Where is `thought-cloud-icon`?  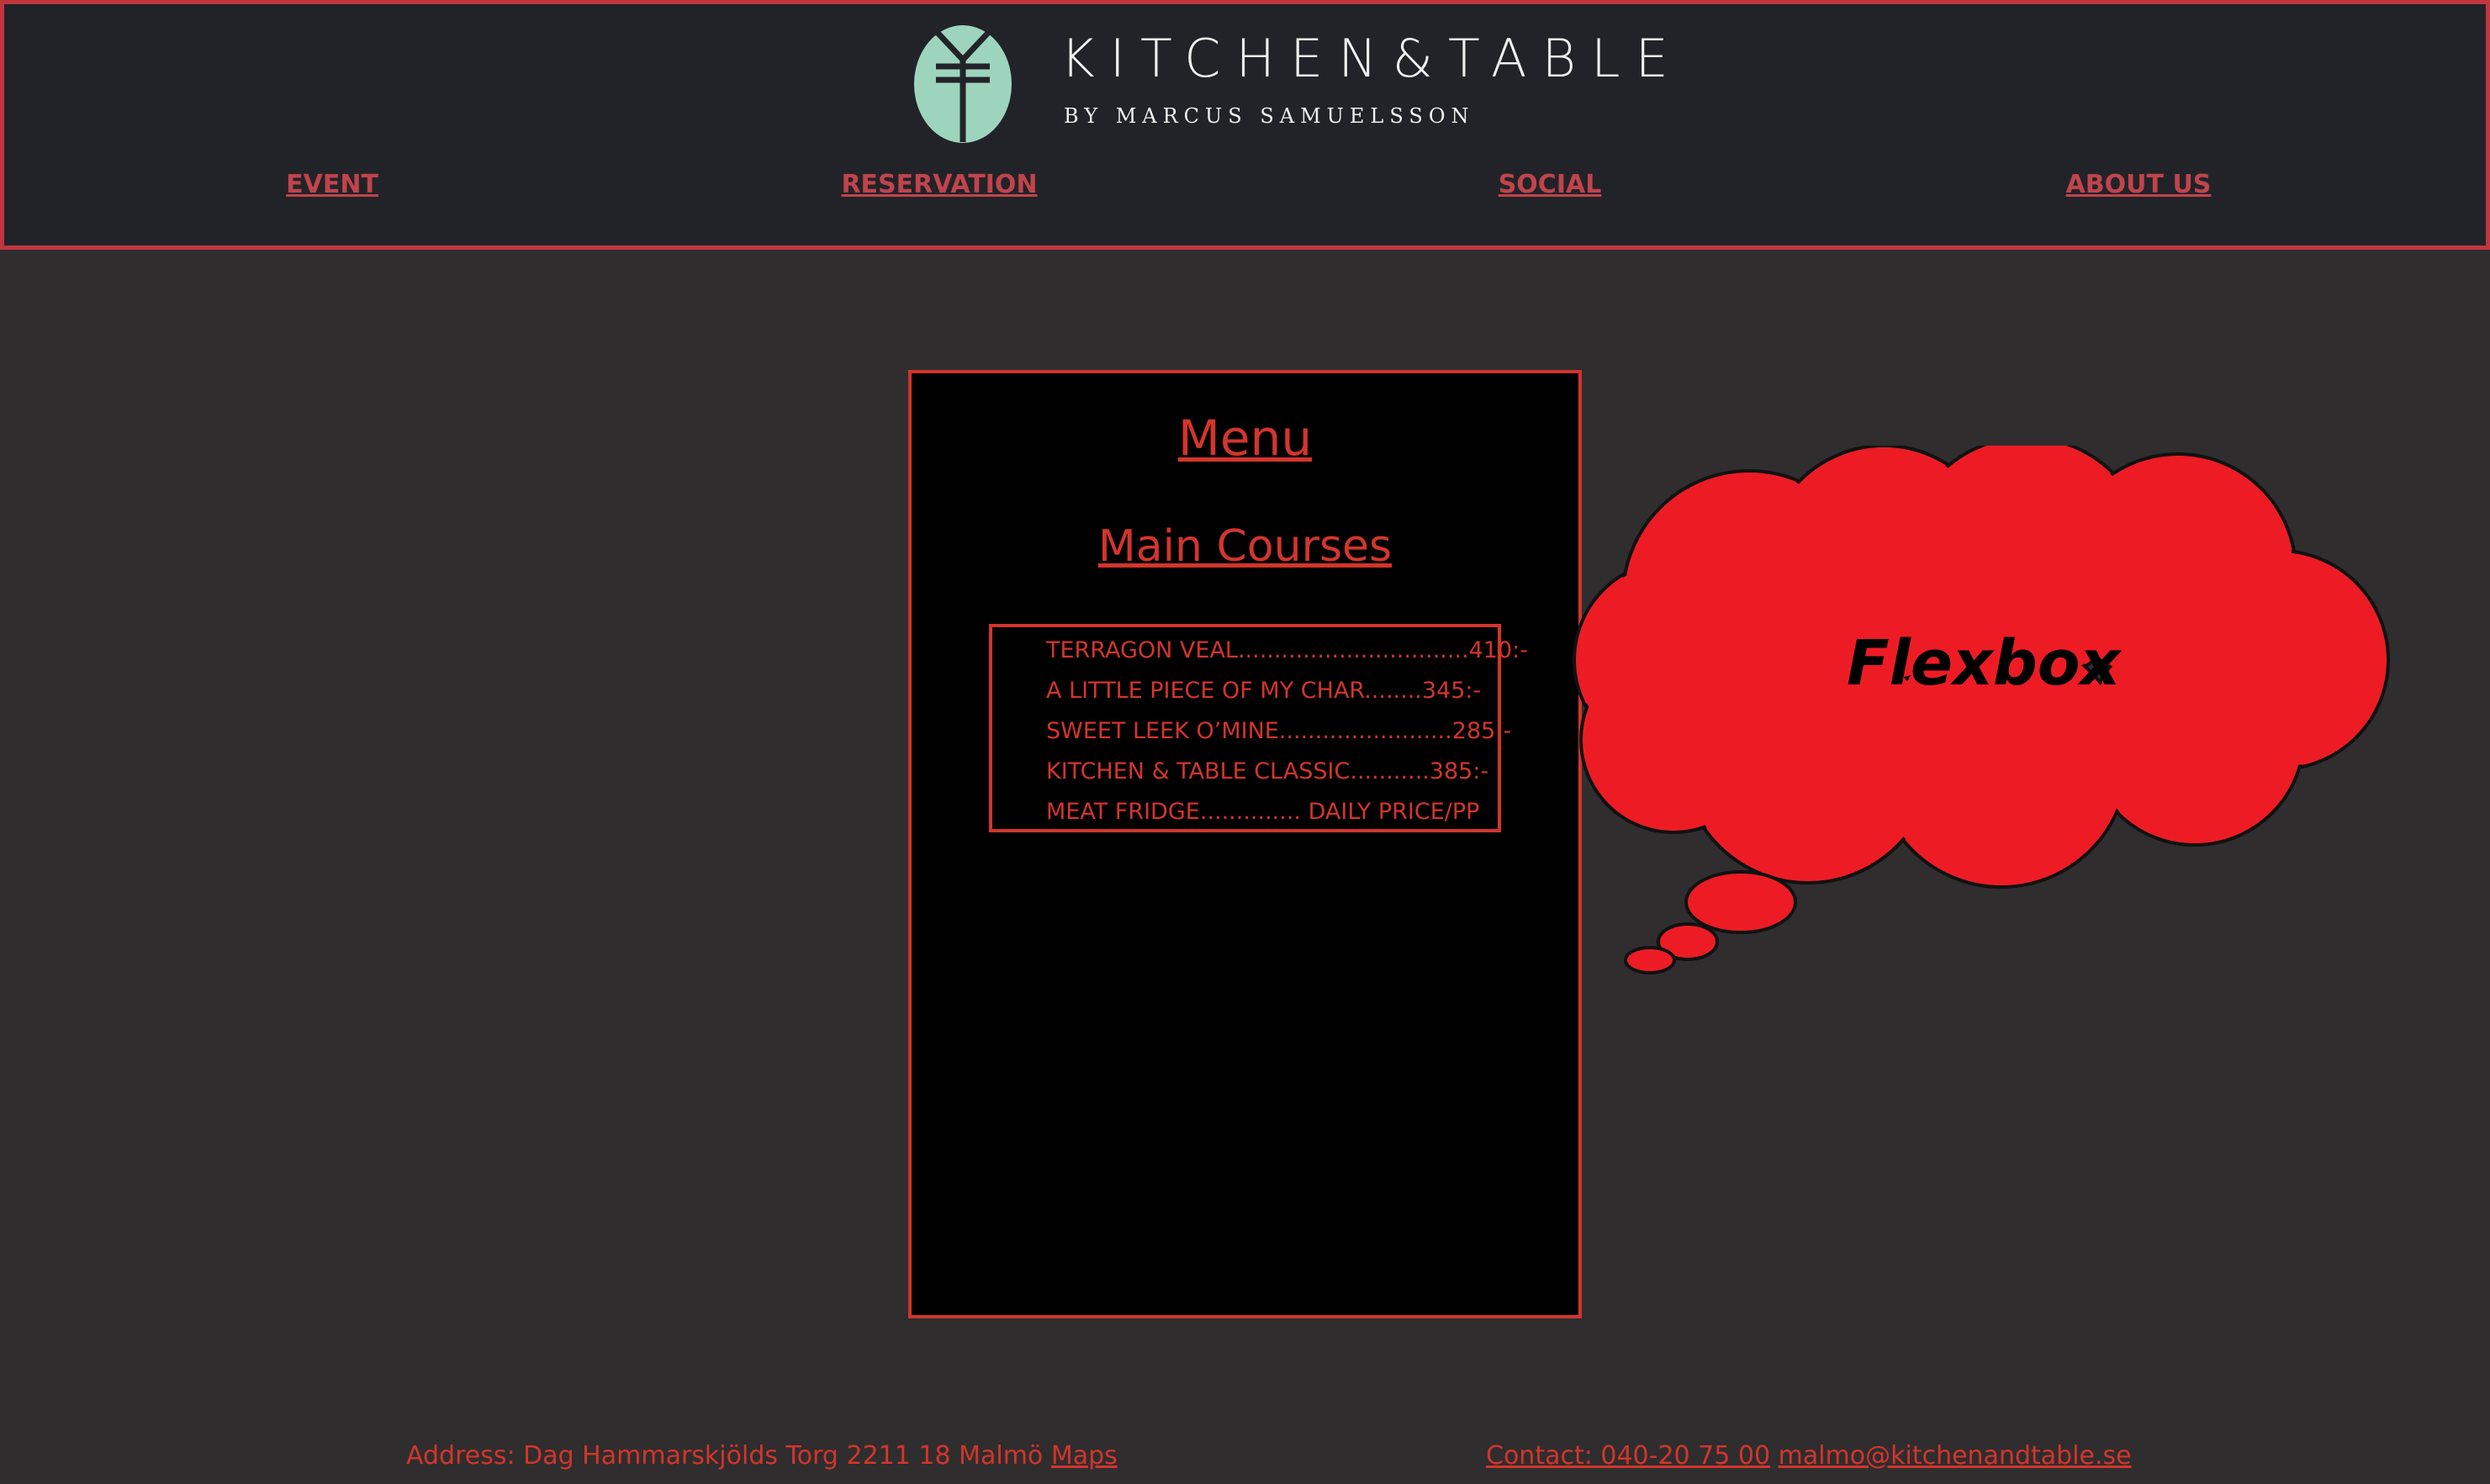
thought-cloud-icon is located at coordinates (1981, 710).